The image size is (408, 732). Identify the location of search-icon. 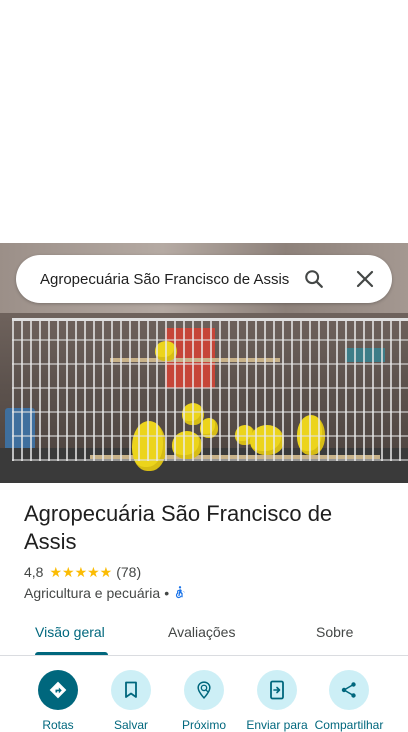
(314, 279).